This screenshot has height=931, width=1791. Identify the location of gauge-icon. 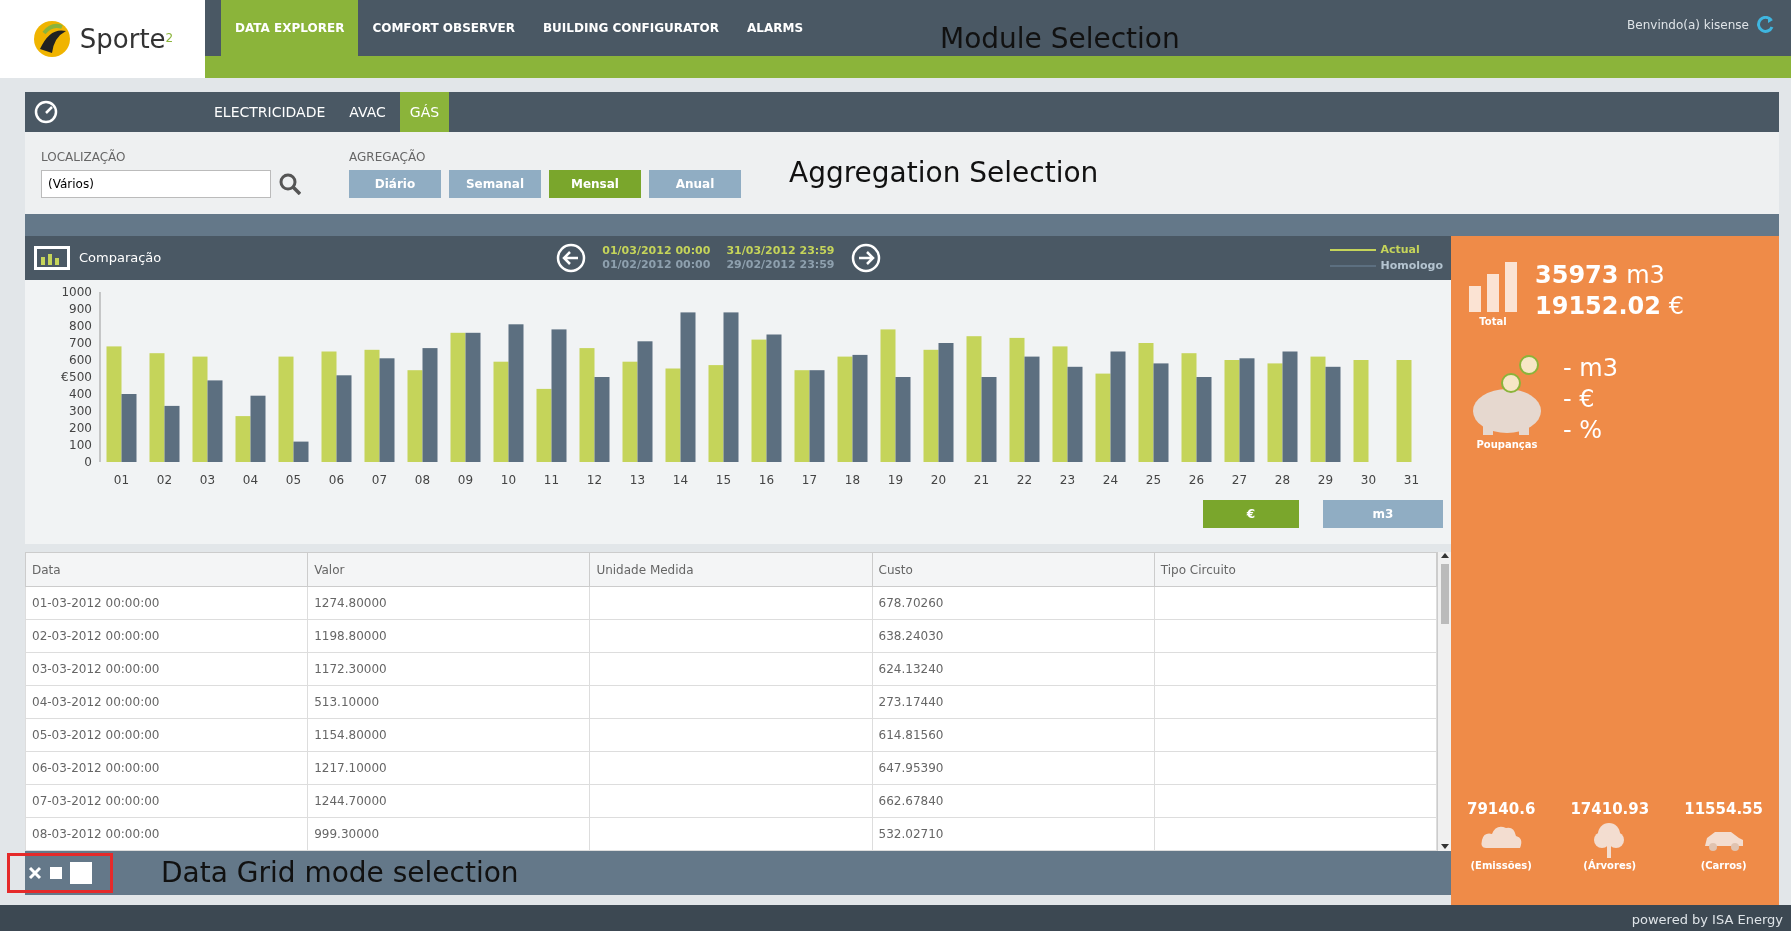
(46, 112).